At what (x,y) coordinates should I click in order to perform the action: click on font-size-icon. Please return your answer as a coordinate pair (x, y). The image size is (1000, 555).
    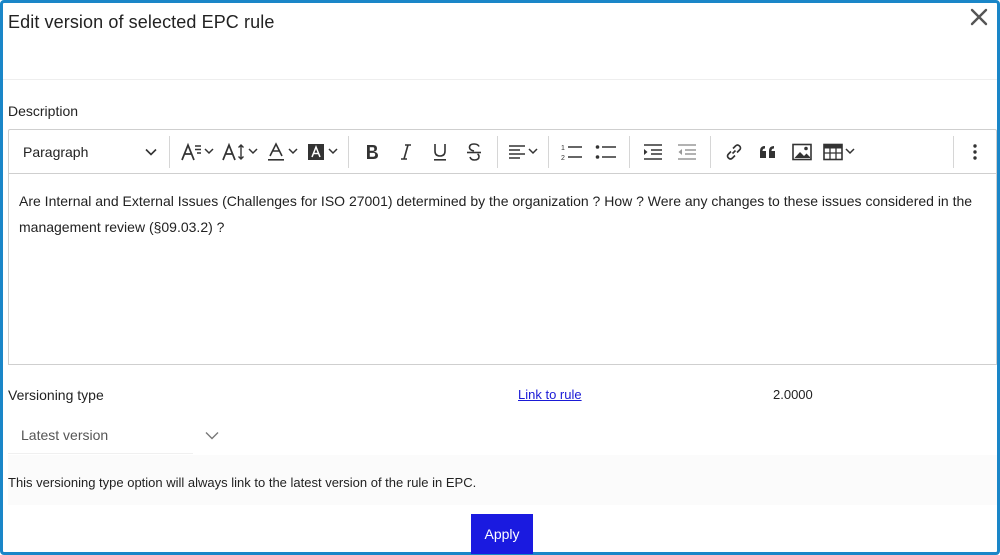
    Looking at the image, I should click on (191, 151).